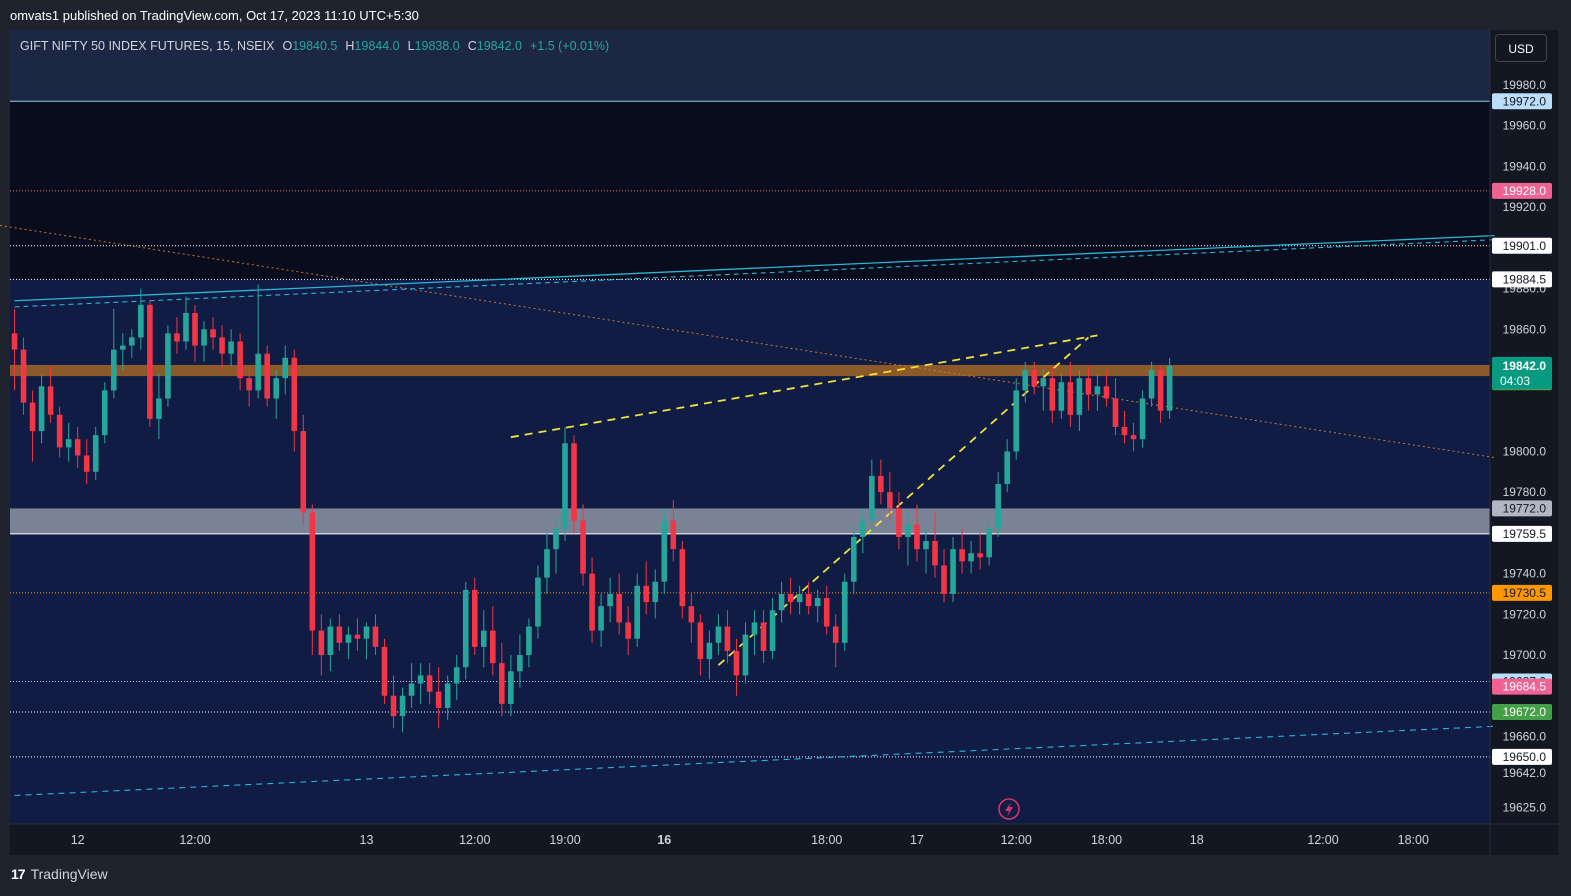 This screenshot has height=896, width=1571. What do you see at coordinates (1522, 372) in the screenshot?
I see `last-price-badge: 19842.004:03` at bounding box center [1522, 372].